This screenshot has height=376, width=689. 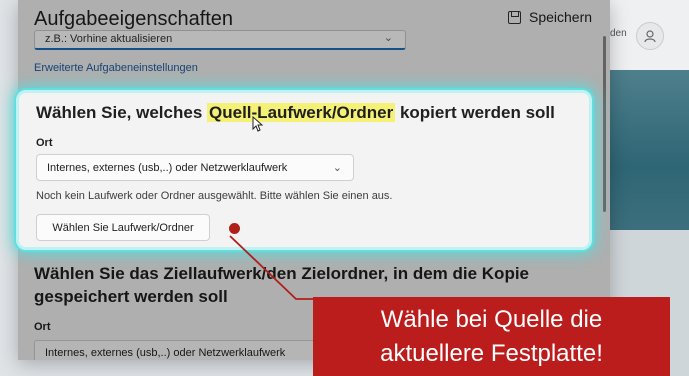 I want to click on callout-line-1: Wähle bei Quelle die, so click(x=491, y=319).